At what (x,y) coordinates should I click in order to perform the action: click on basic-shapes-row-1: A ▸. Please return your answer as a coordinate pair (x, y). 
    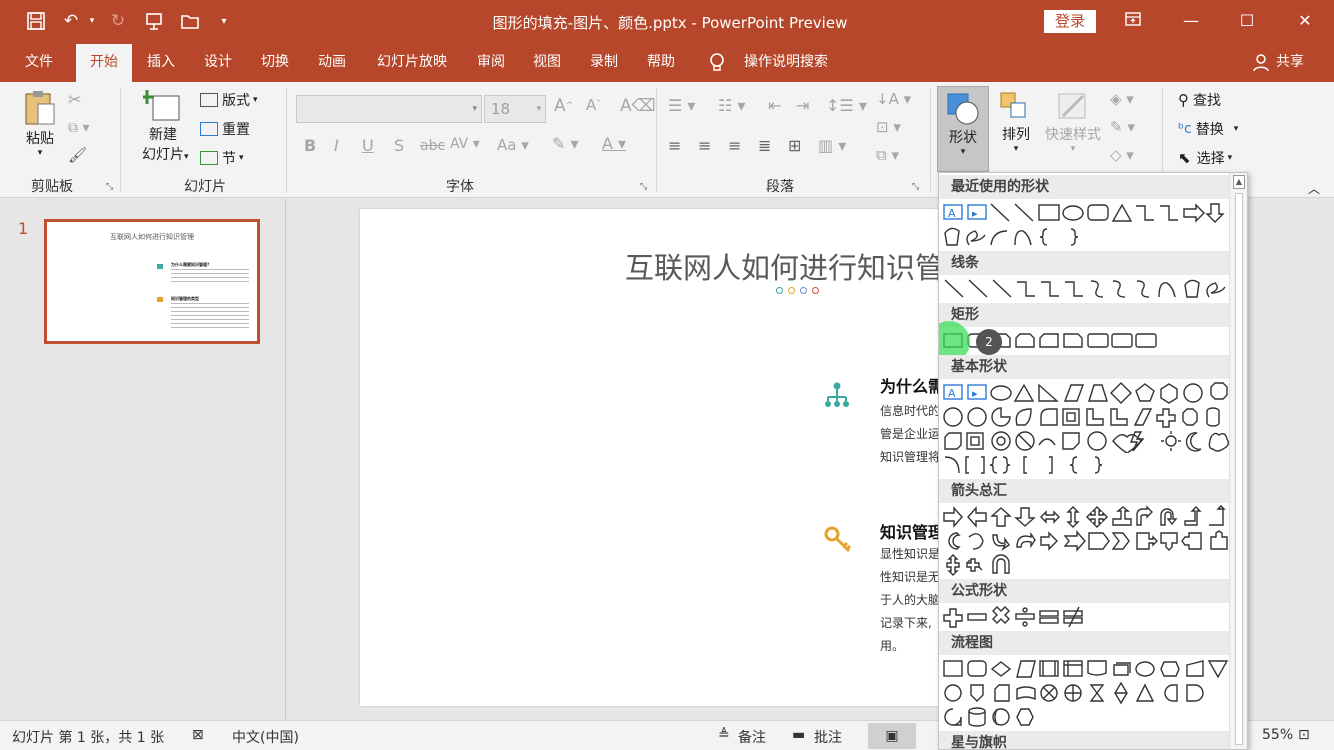
    Looking at the image, I should click on (1086, 393).